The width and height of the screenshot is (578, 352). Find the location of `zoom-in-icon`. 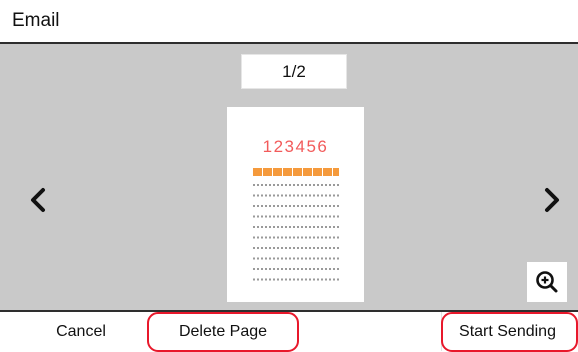

zoom-in-icon is located at coordinates (547, 282).